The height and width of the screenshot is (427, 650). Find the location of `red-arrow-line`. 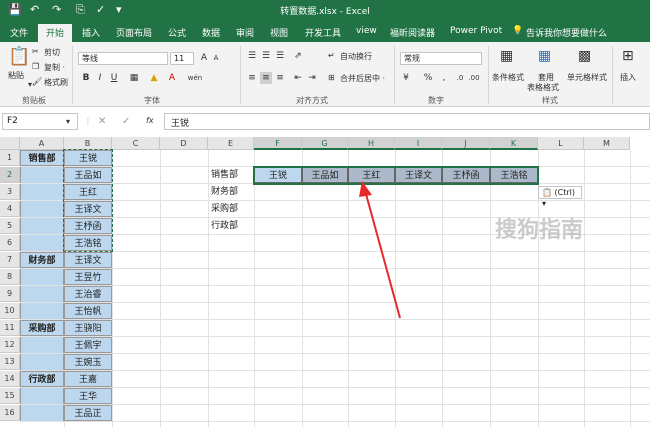

red-arrow-line is located at coordinates (383, 256).